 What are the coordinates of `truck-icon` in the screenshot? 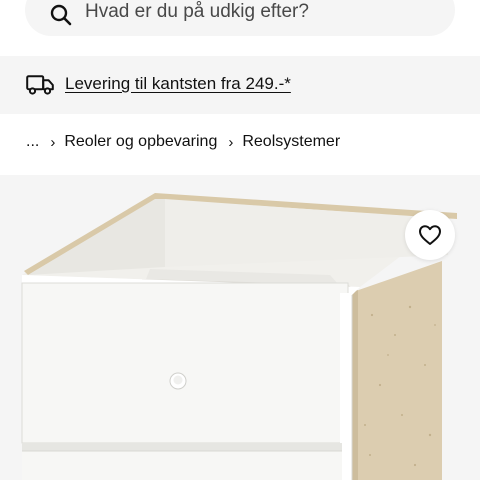 It's located at (40, 85).